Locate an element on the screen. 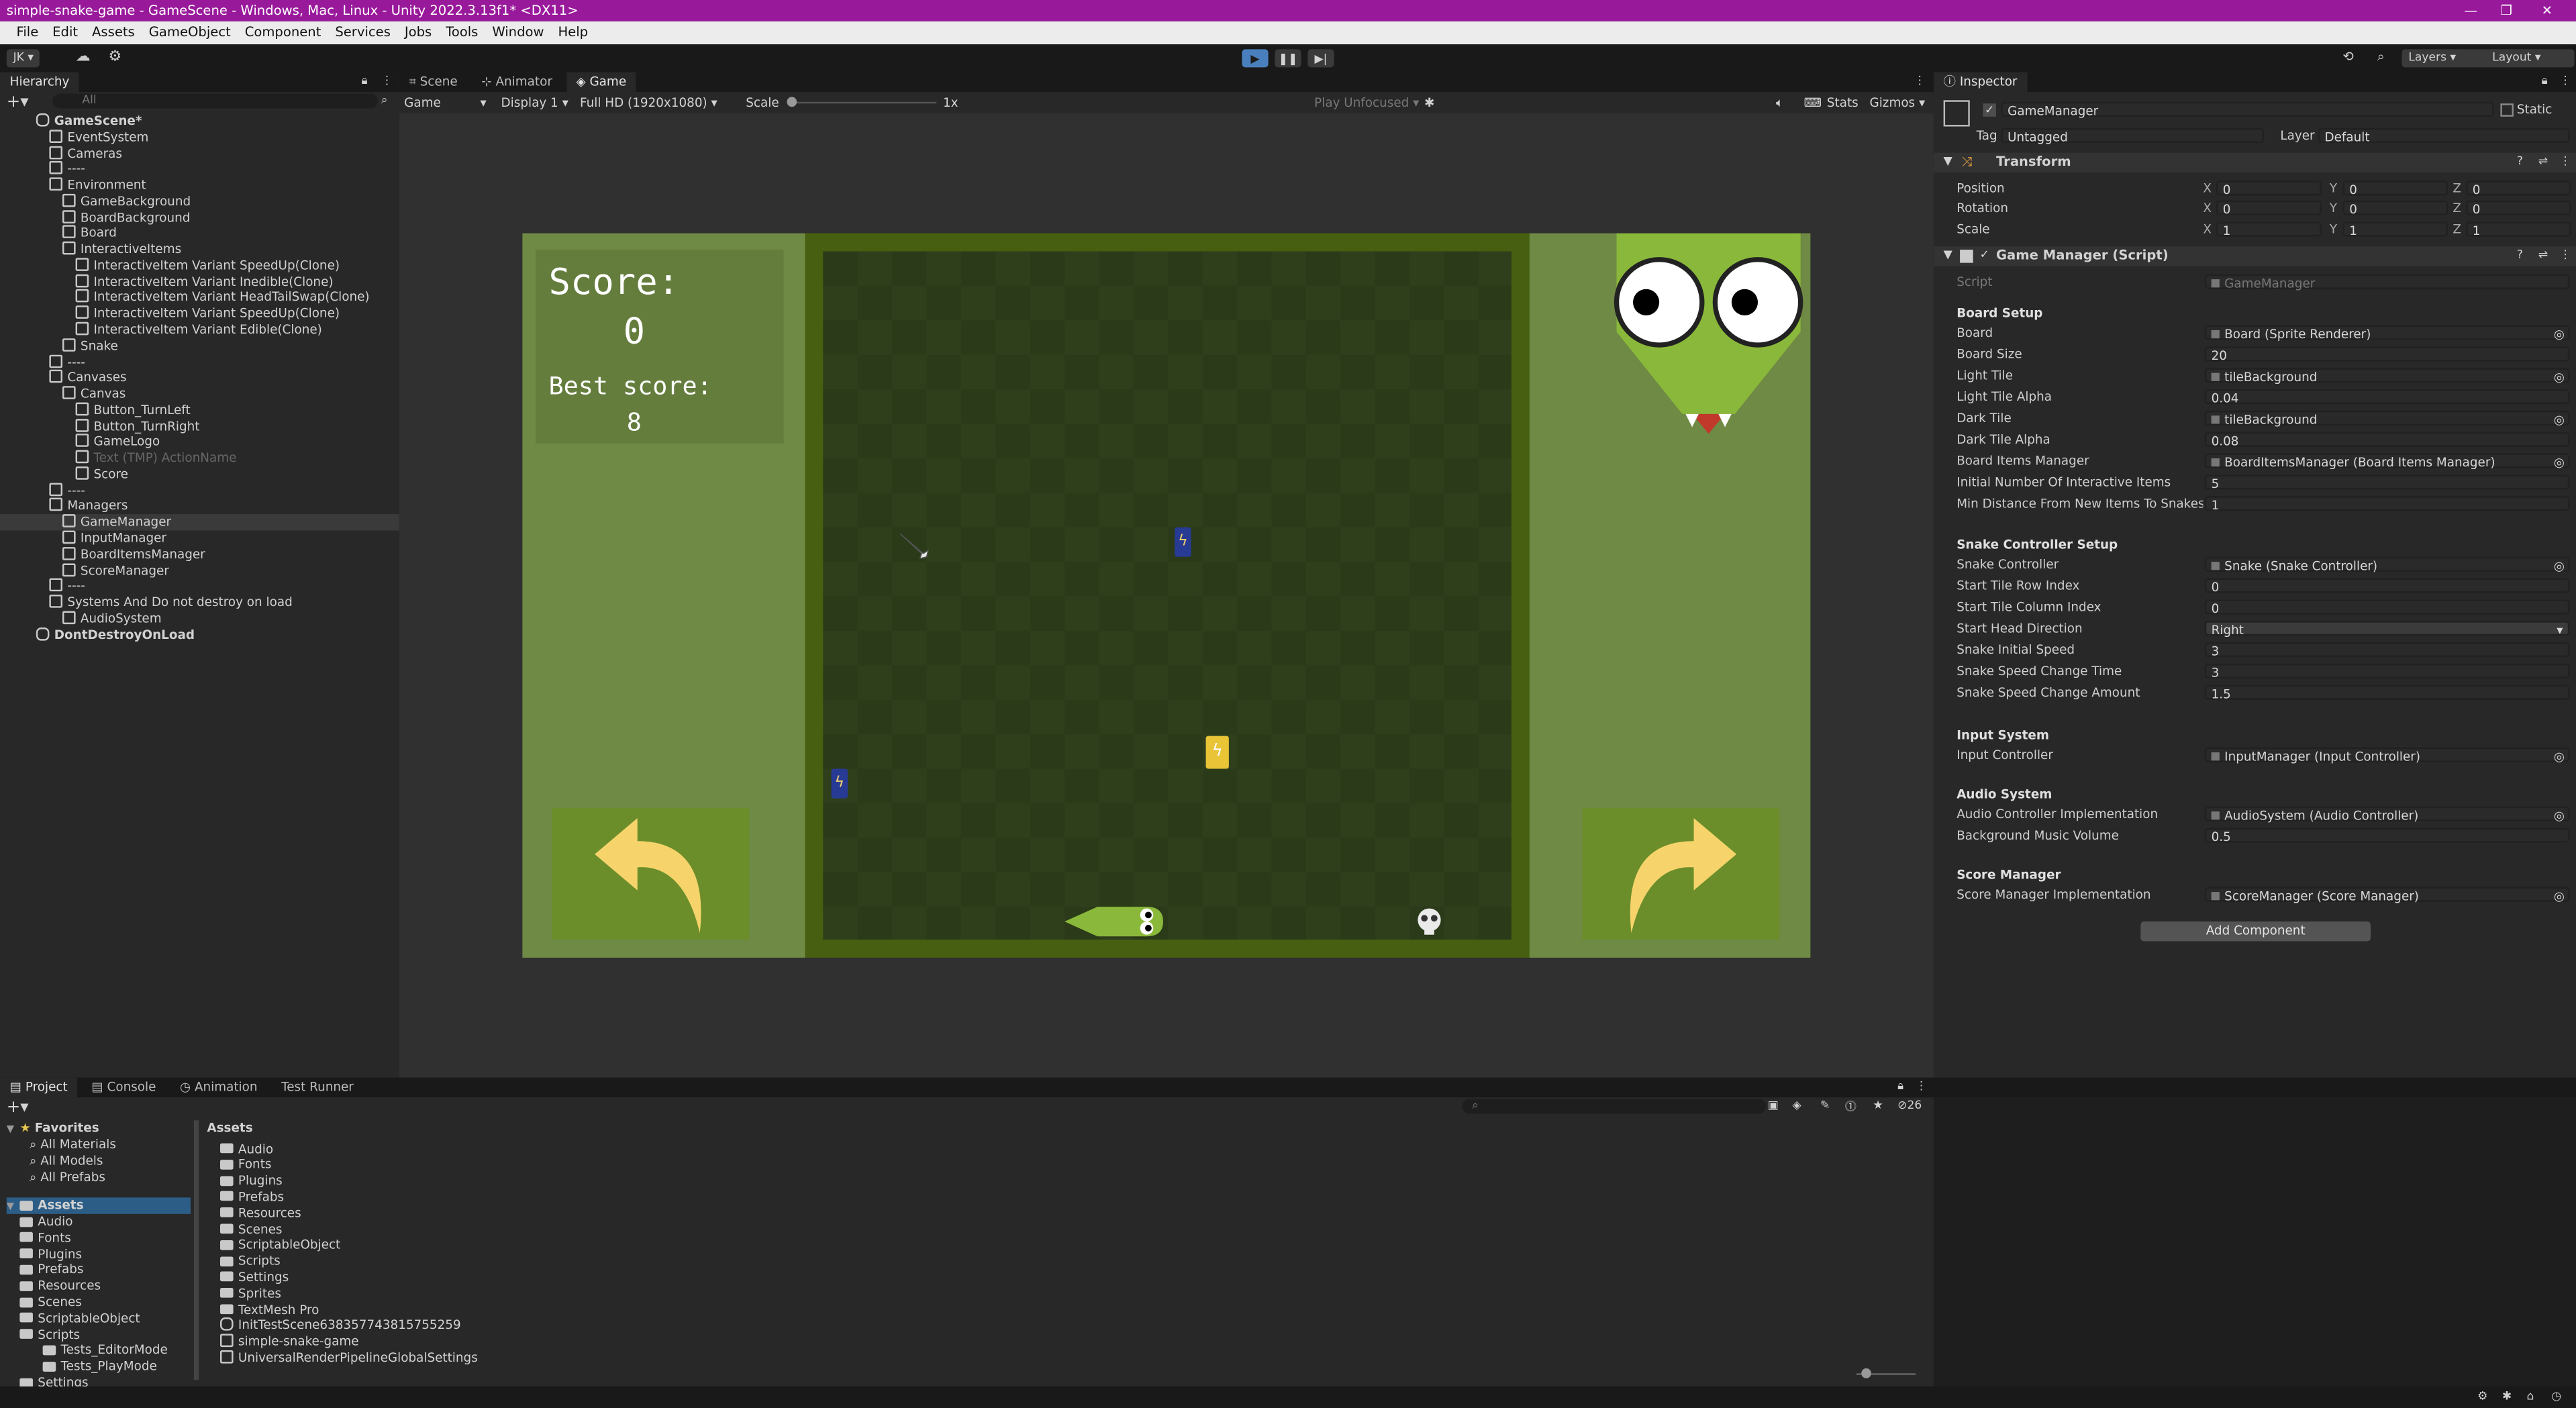 This screenshot has height=1408, width=2576. close-icon: ✕ is located at coordinates (2547, 10).